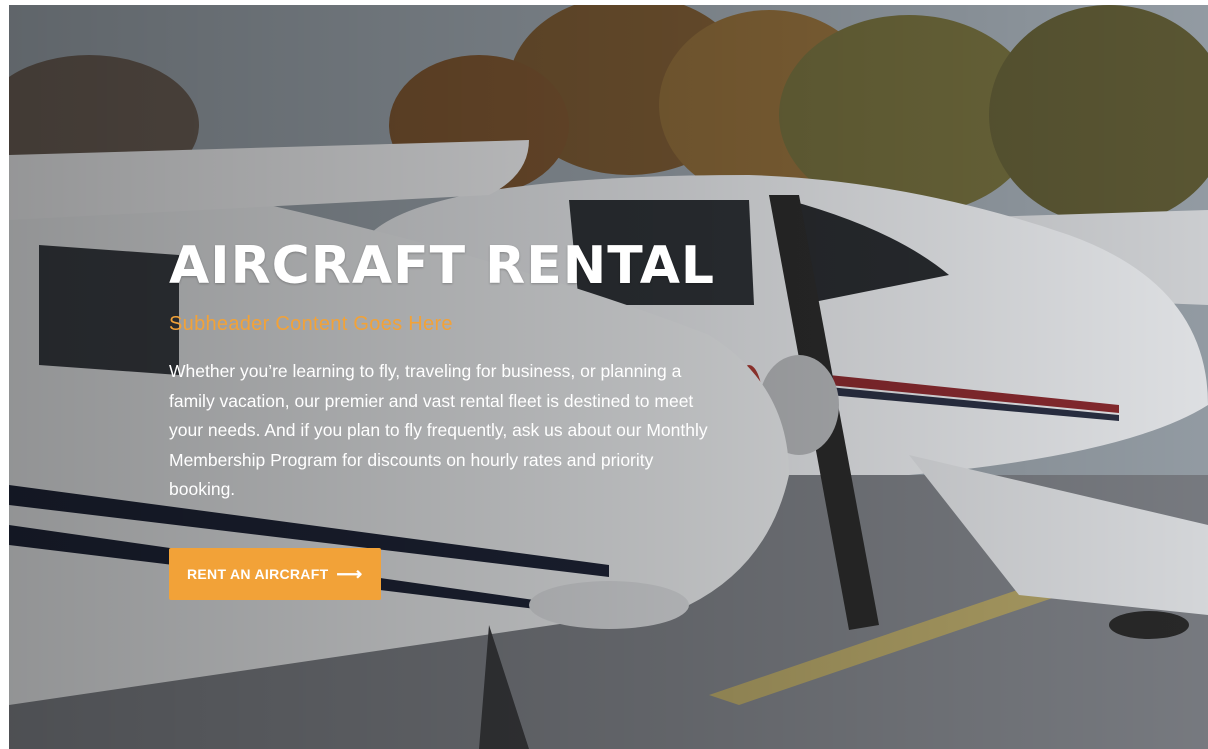 The image size is (1208, 749). What do you see at coordinates (258, 574) in the screenshot?
I see `rent-an-aircraft-button-label: RENT AN AIRCRAFT` at bounding box center [258, 574].